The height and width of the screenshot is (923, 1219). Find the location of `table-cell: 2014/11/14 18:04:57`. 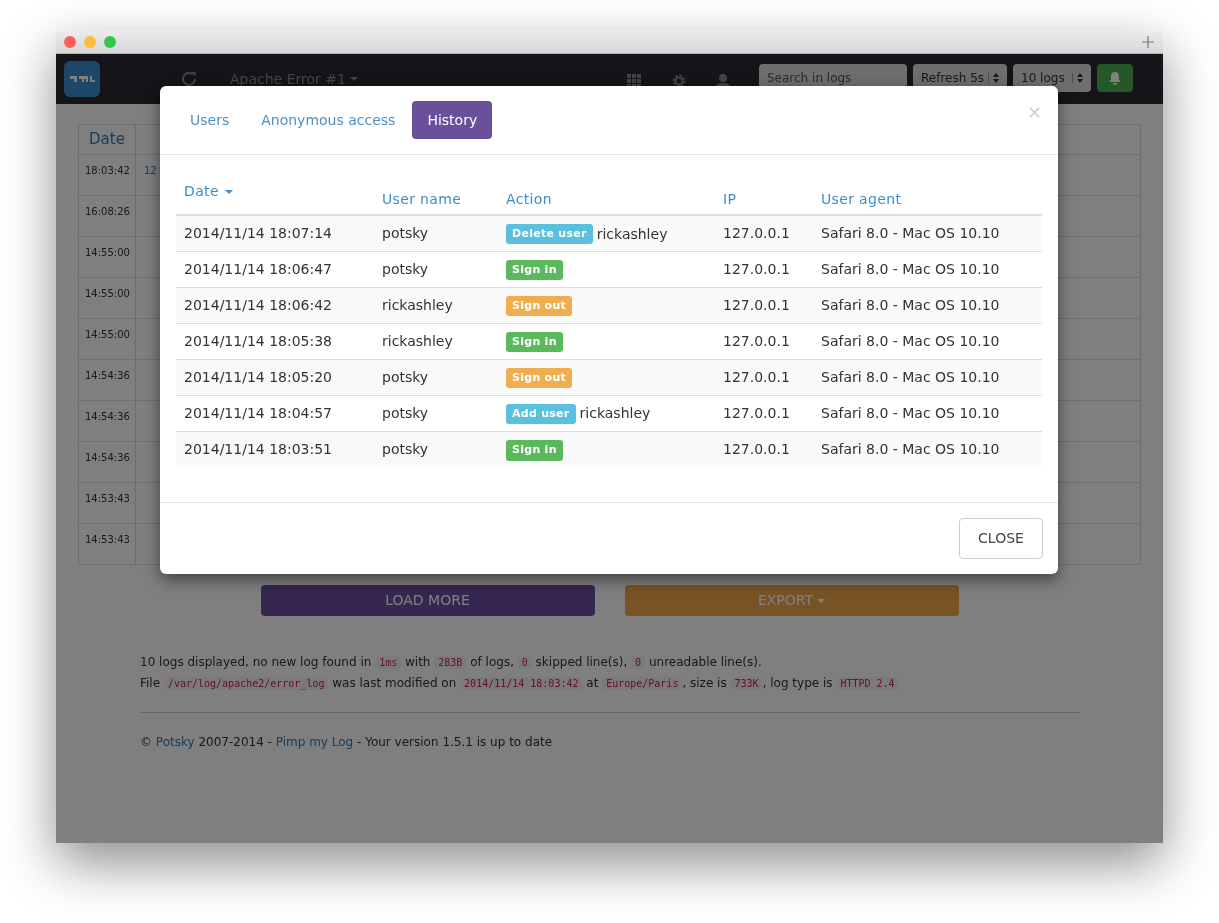

table-cell: 2014/11/14 18:04:57 is located at coordinates (275, 413).